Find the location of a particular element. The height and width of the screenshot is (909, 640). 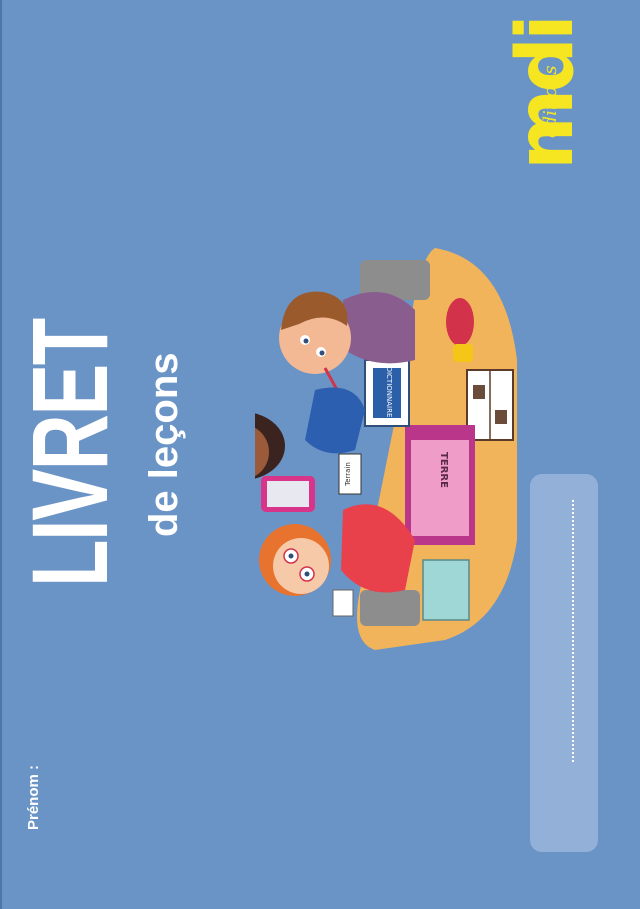

cover-title: LIVRET de leçons is located at coordinates (97, 453).